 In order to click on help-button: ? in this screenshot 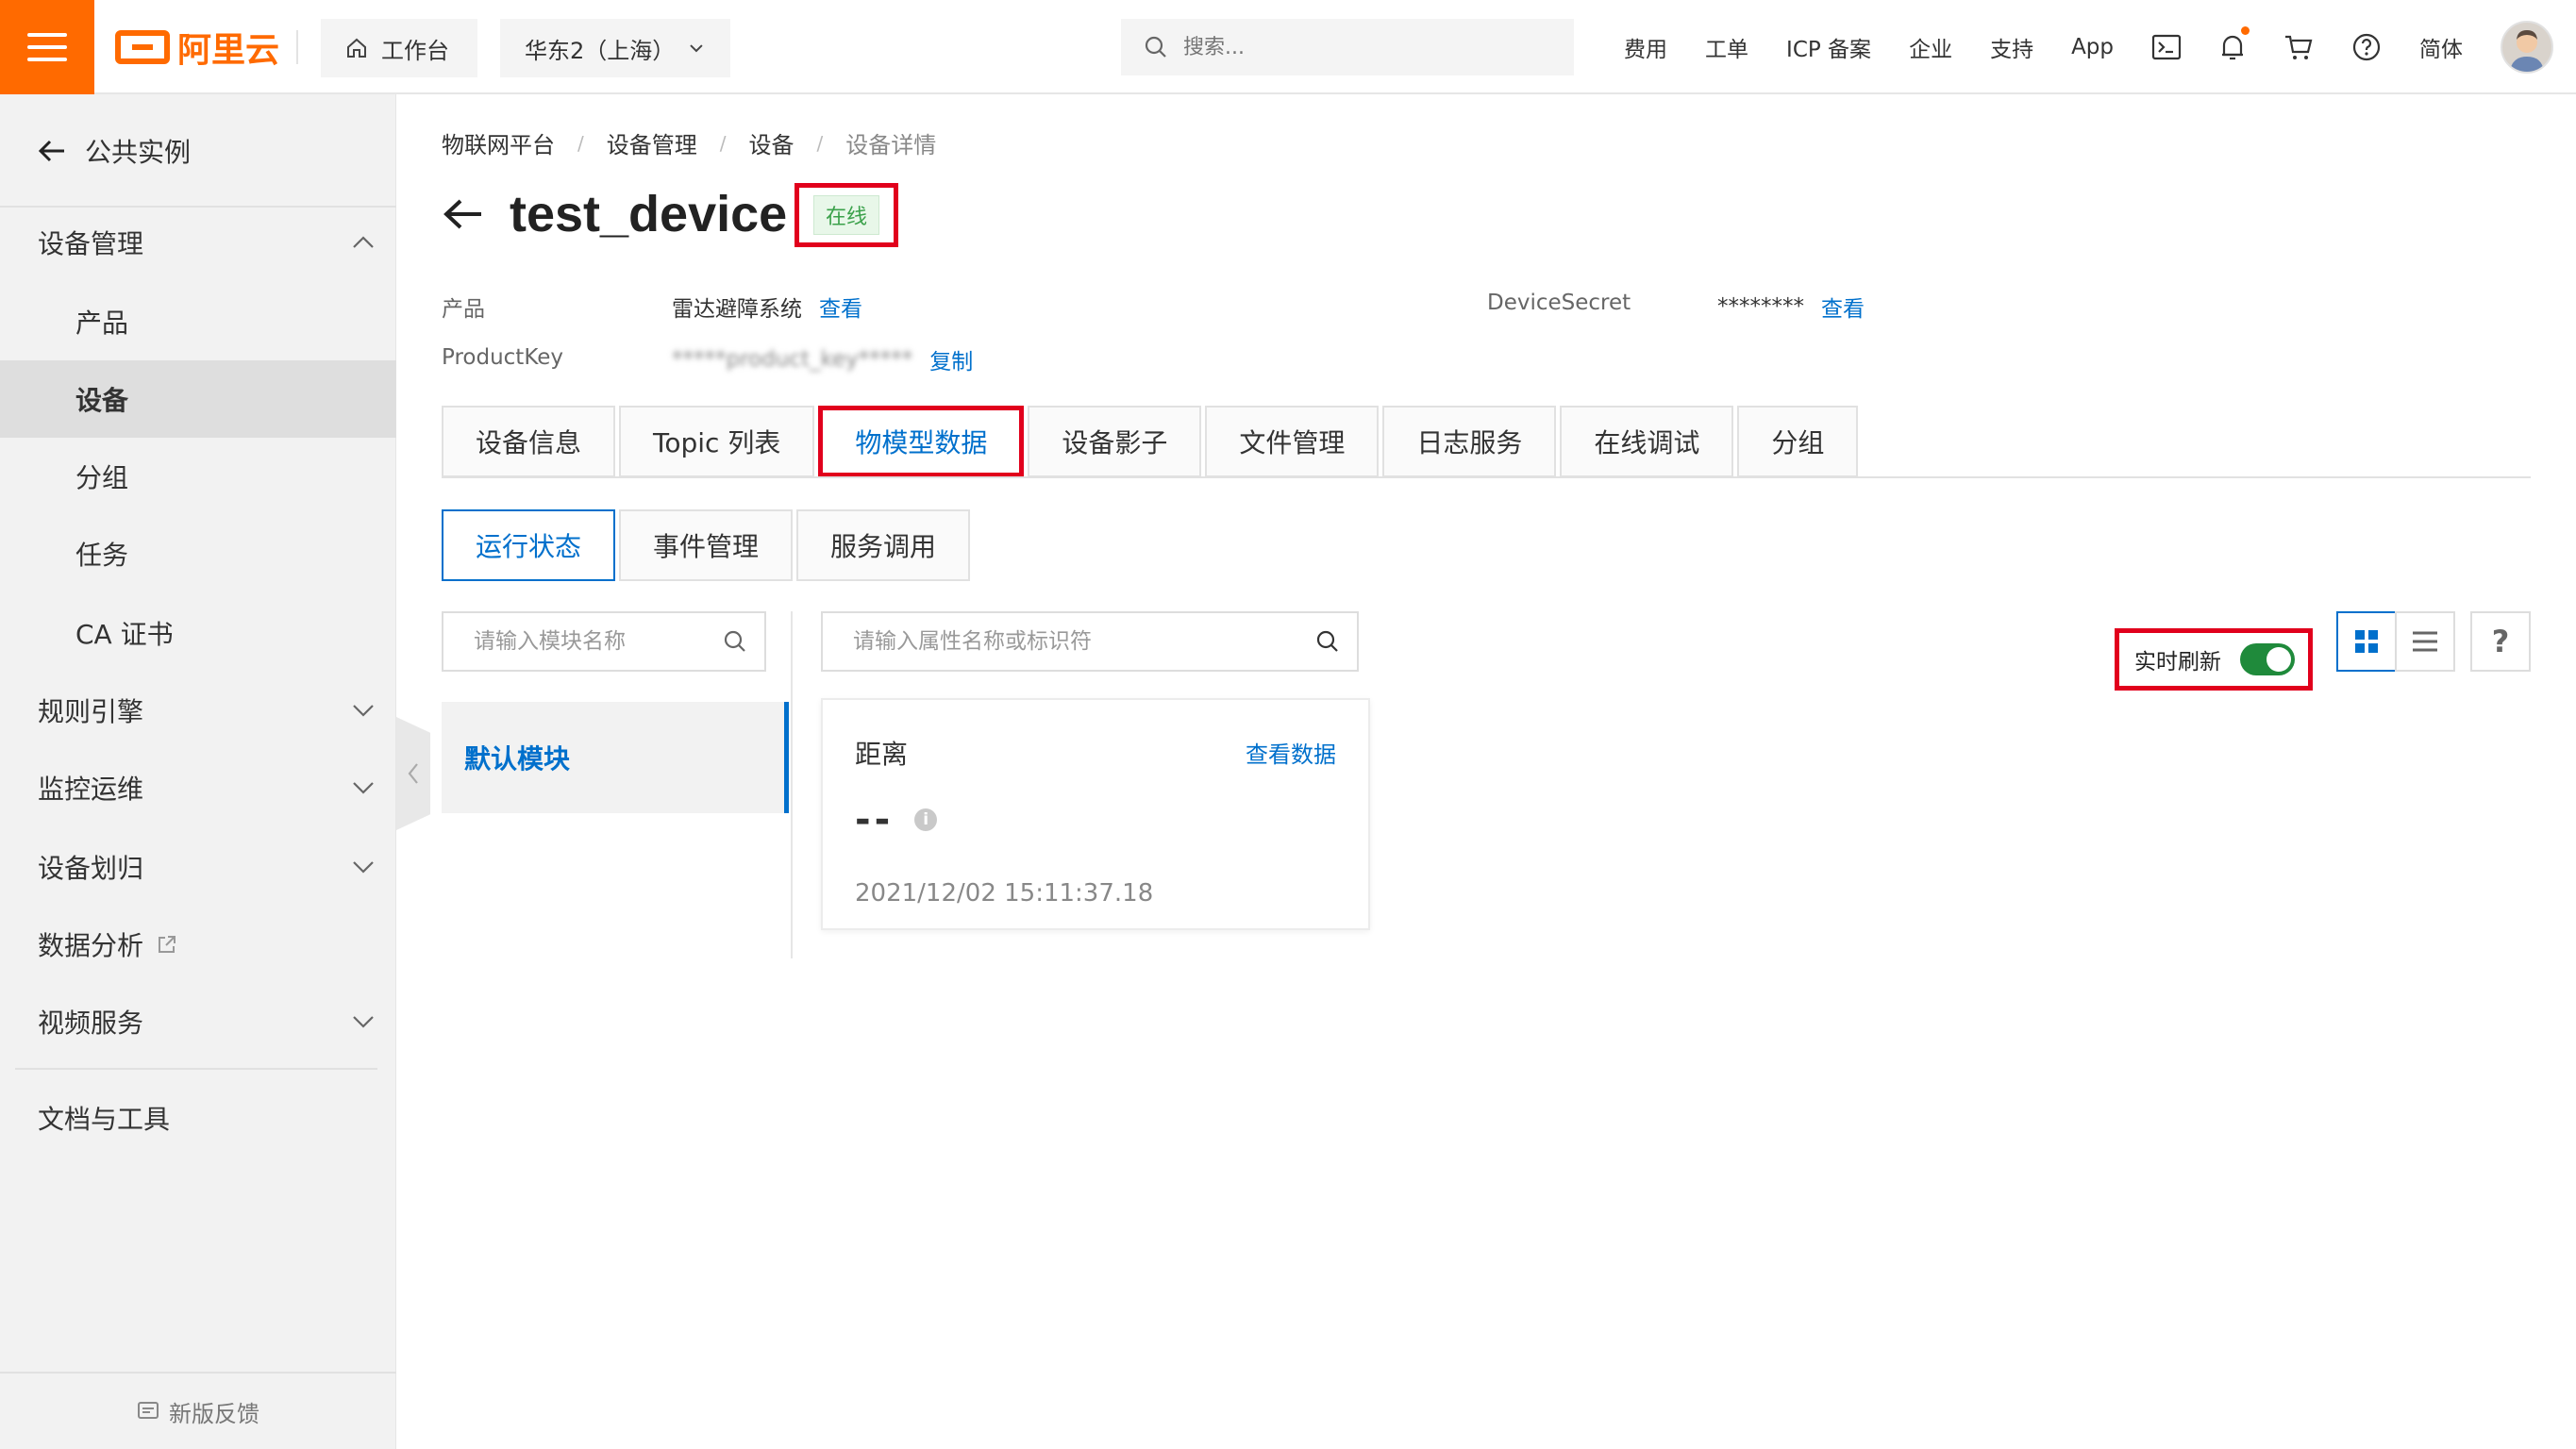, I will do `click(2500, 642)`.